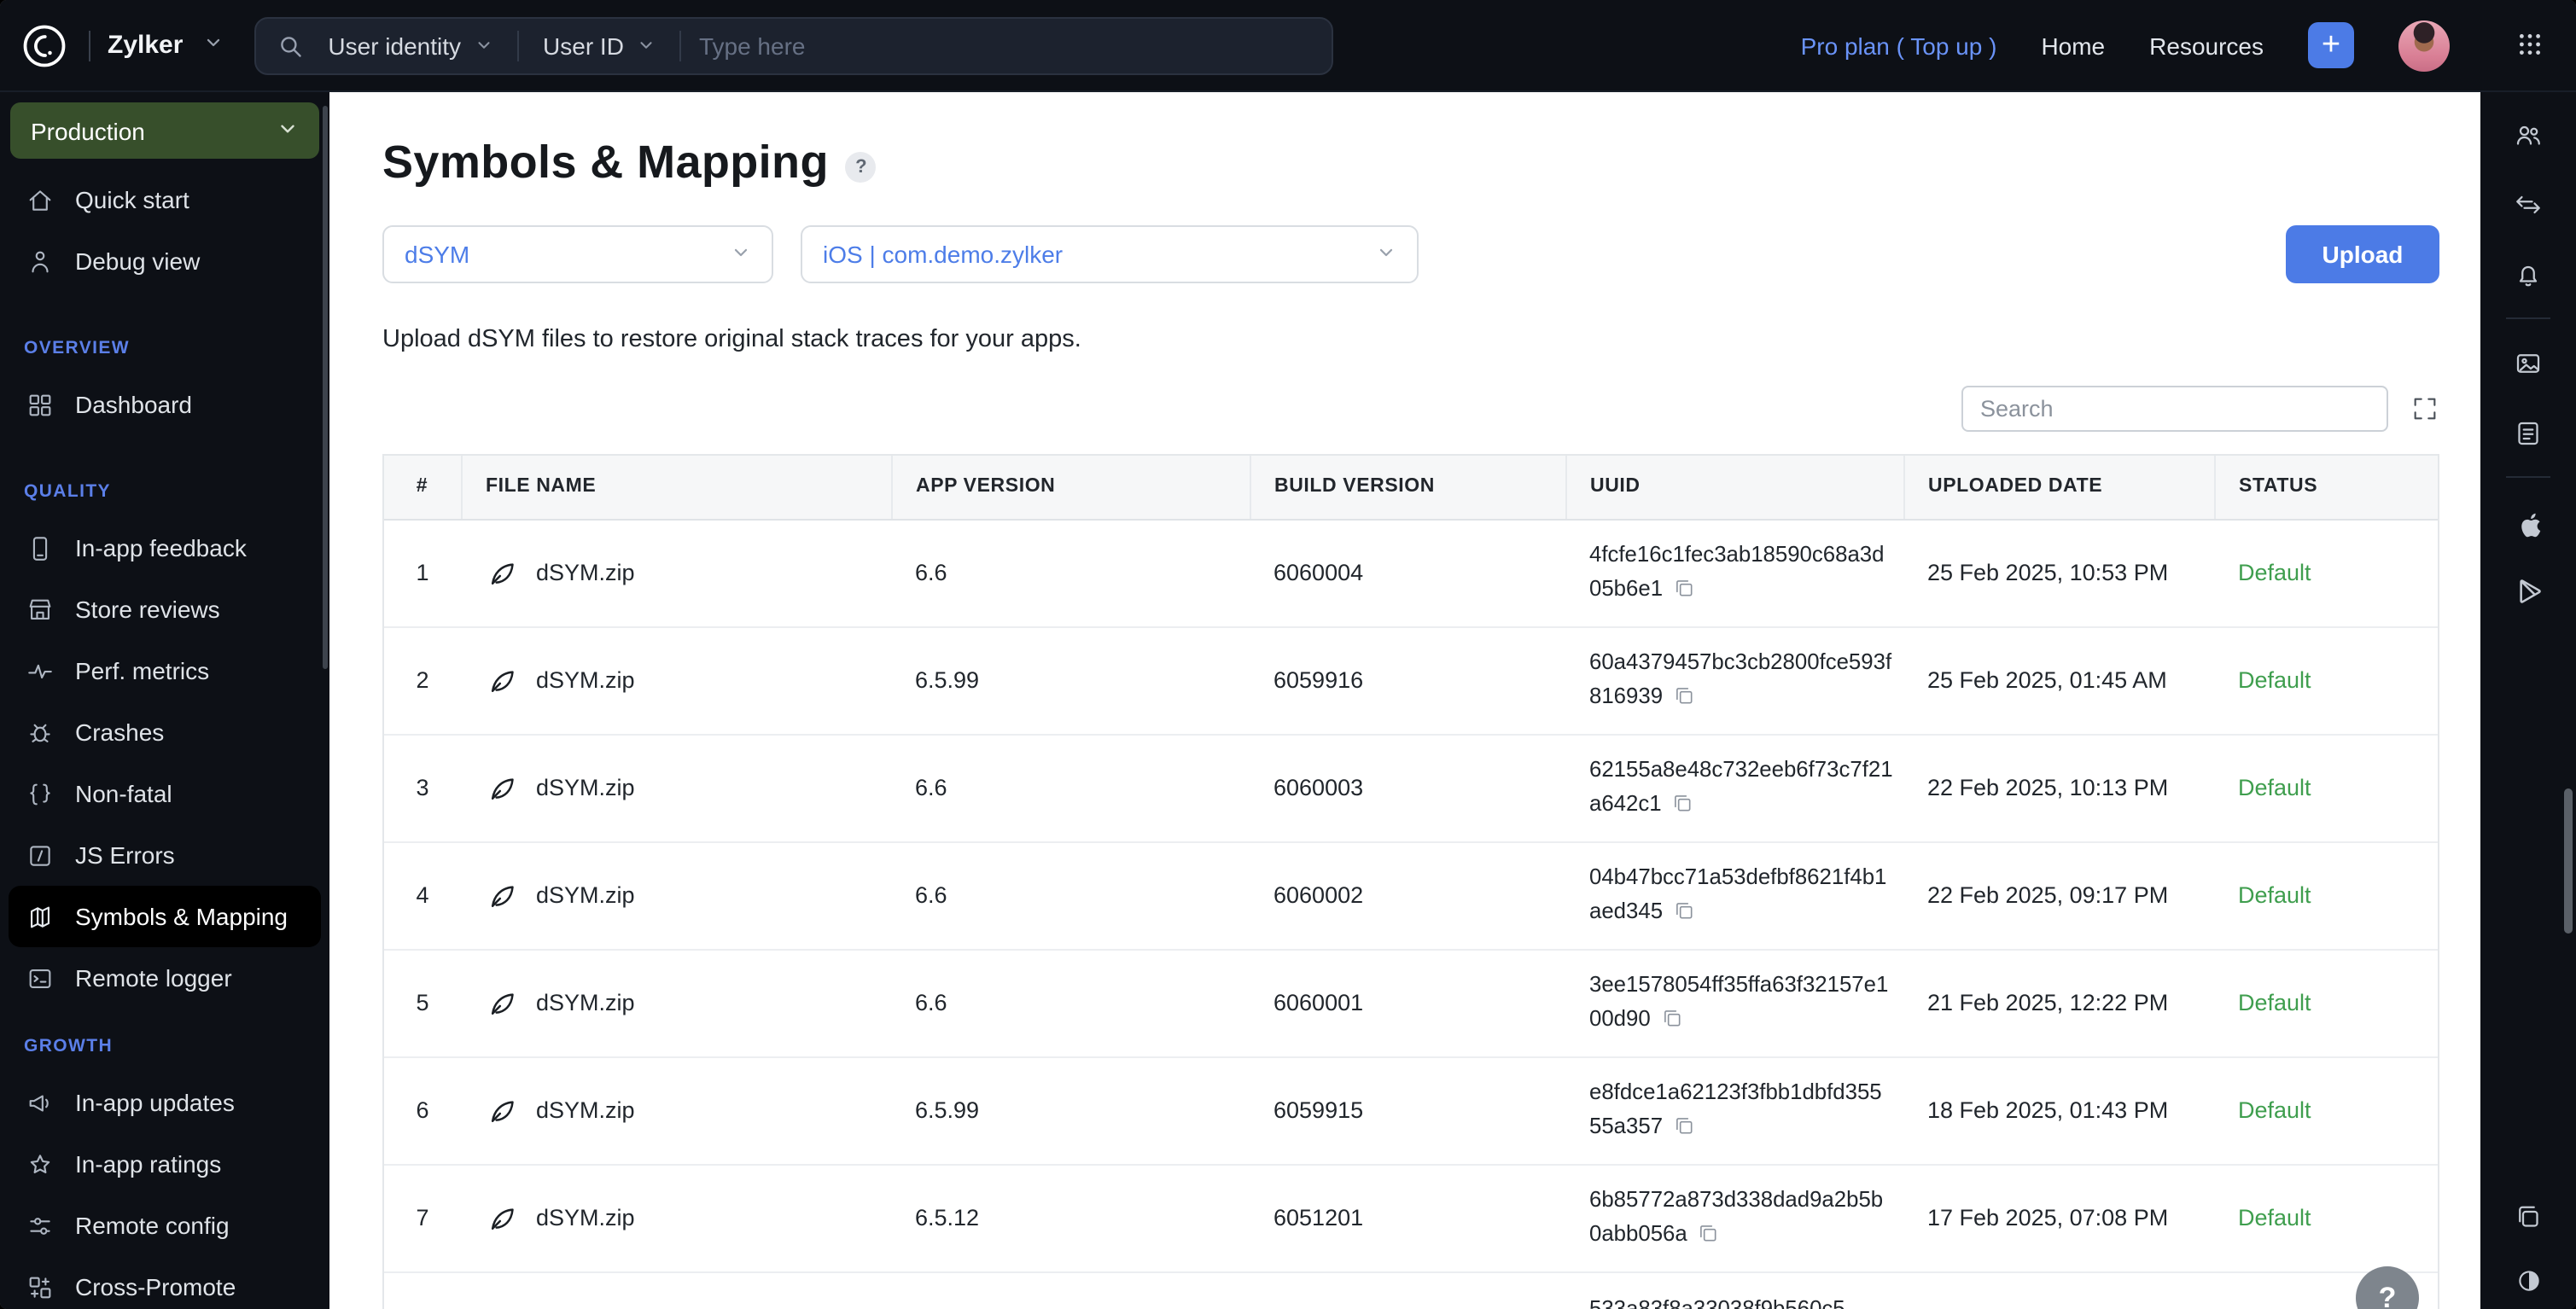 Image resolution: width=2576 pixels, height=1309 pixels. Describe the element at coordinates (1739, 1000) in the screenshot. I see `uuid-value: 3ee1578054ff35ffa63f32157e100d90` at that location.